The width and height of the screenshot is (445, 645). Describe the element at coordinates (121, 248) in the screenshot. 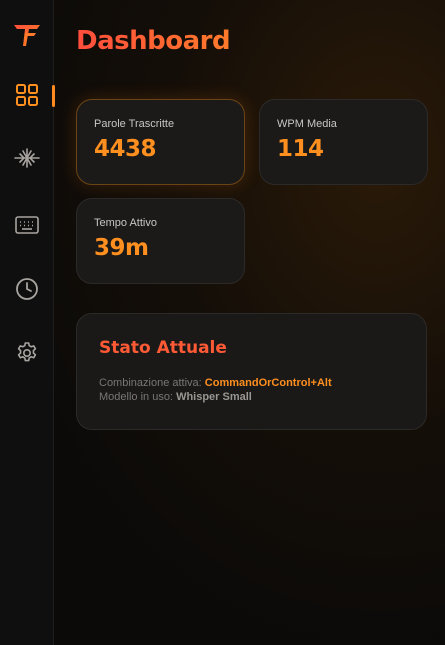

I see `stat-value: 39m` at that location.